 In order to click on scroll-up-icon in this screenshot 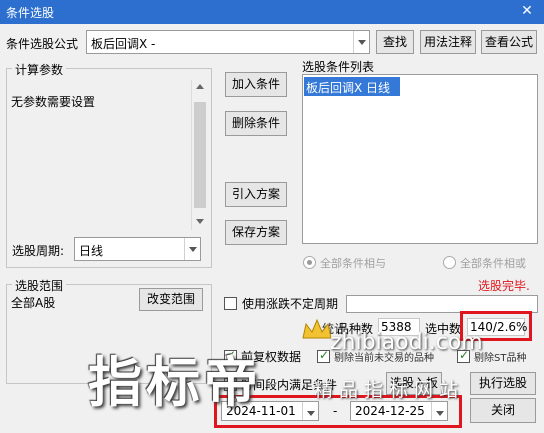, I will do `click(200, 86)`.